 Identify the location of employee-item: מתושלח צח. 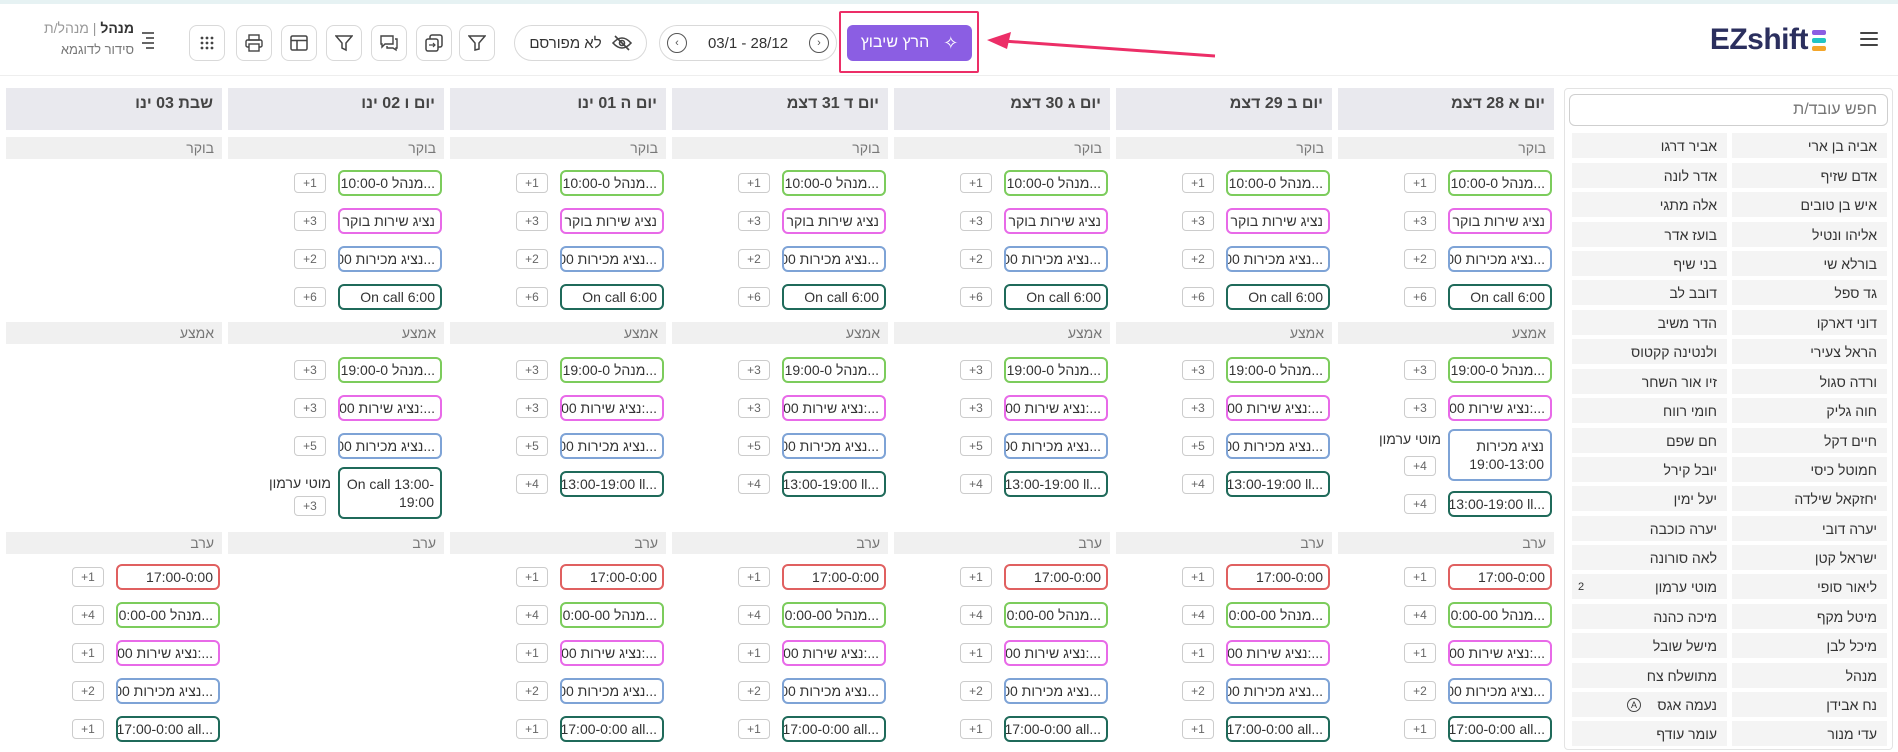
(1649, 675).